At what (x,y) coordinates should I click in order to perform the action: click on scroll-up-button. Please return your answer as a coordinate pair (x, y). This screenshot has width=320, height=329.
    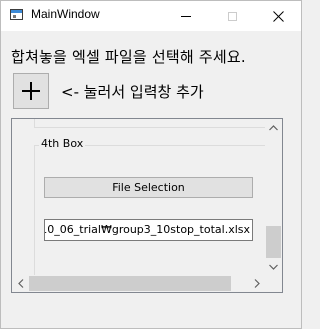
    Looking at the image, I should click on (273, 127).